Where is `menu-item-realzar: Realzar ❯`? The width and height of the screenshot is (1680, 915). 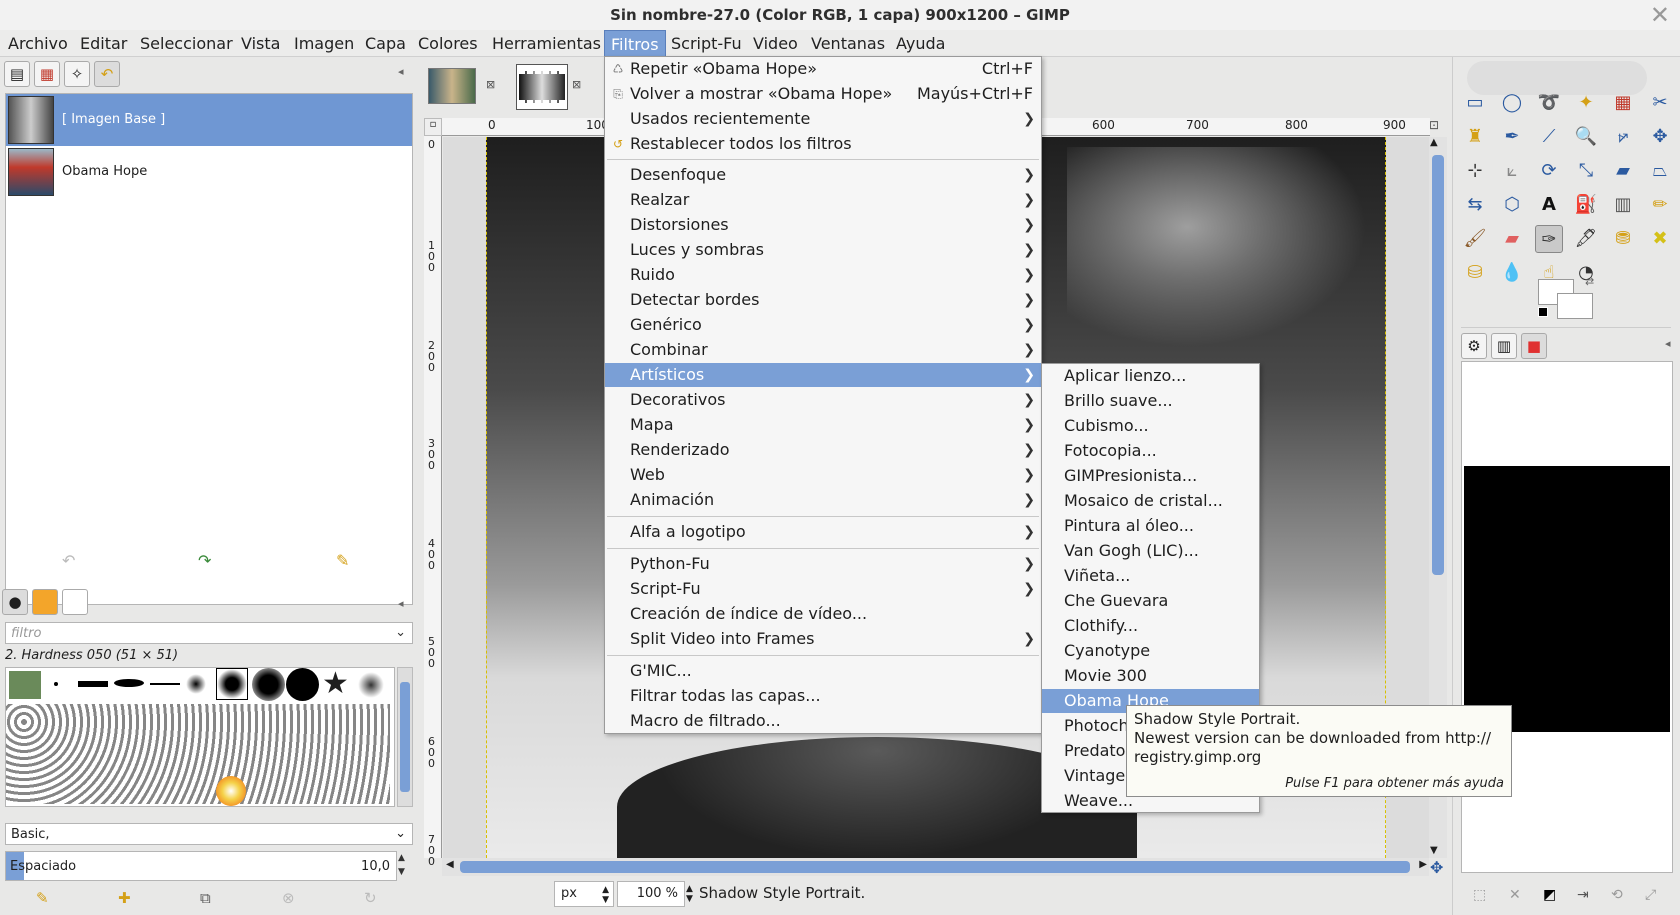
menu-item-realzar: Realzar ❯ is located at coordinates (823, 200).